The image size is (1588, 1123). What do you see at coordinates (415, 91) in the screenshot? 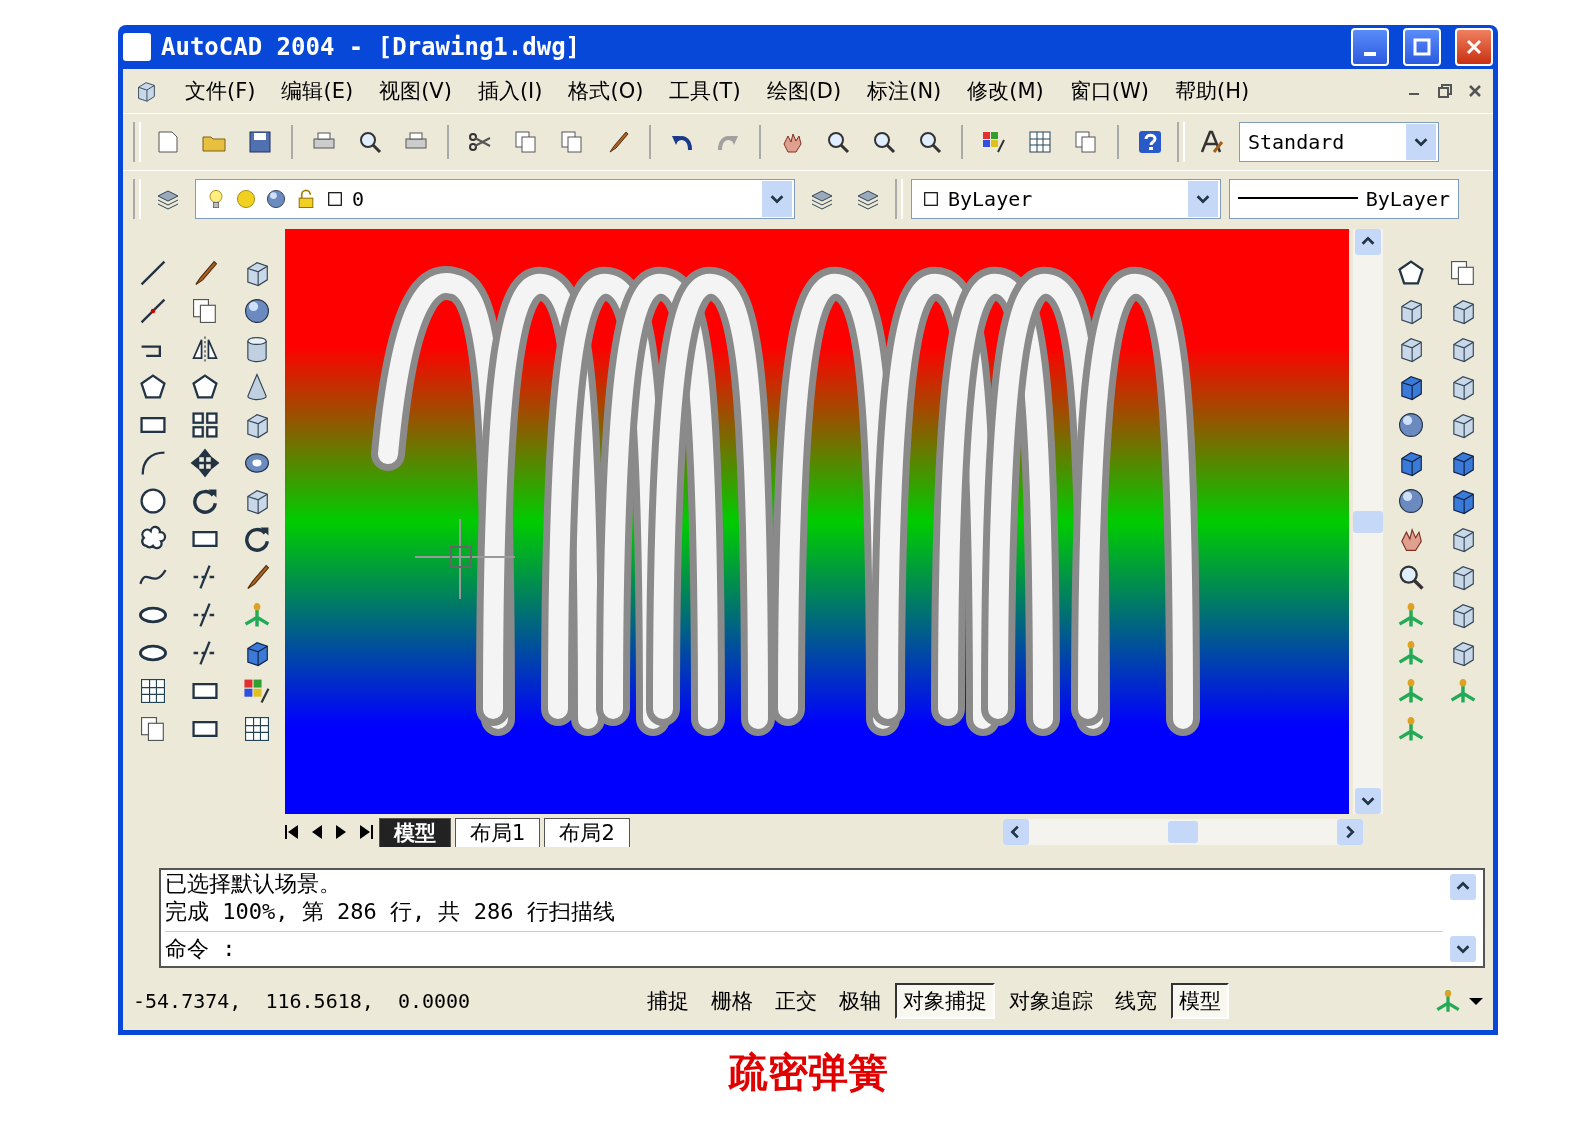
I see `menu-item: 视图(V)` at bounding box center [415, 91].